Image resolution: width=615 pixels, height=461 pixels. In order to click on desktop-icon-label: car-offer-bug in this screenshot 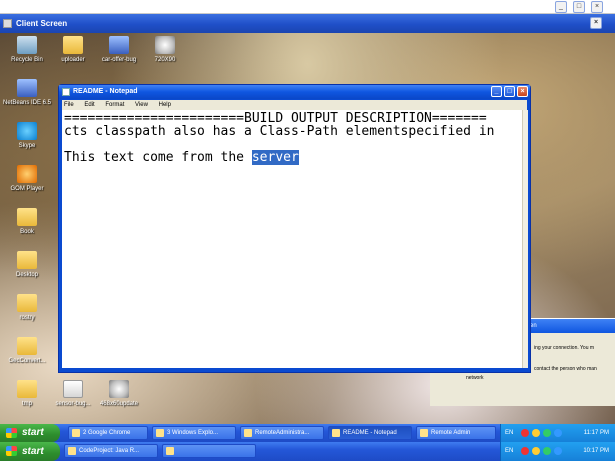, I will do `click(119, 60)`.